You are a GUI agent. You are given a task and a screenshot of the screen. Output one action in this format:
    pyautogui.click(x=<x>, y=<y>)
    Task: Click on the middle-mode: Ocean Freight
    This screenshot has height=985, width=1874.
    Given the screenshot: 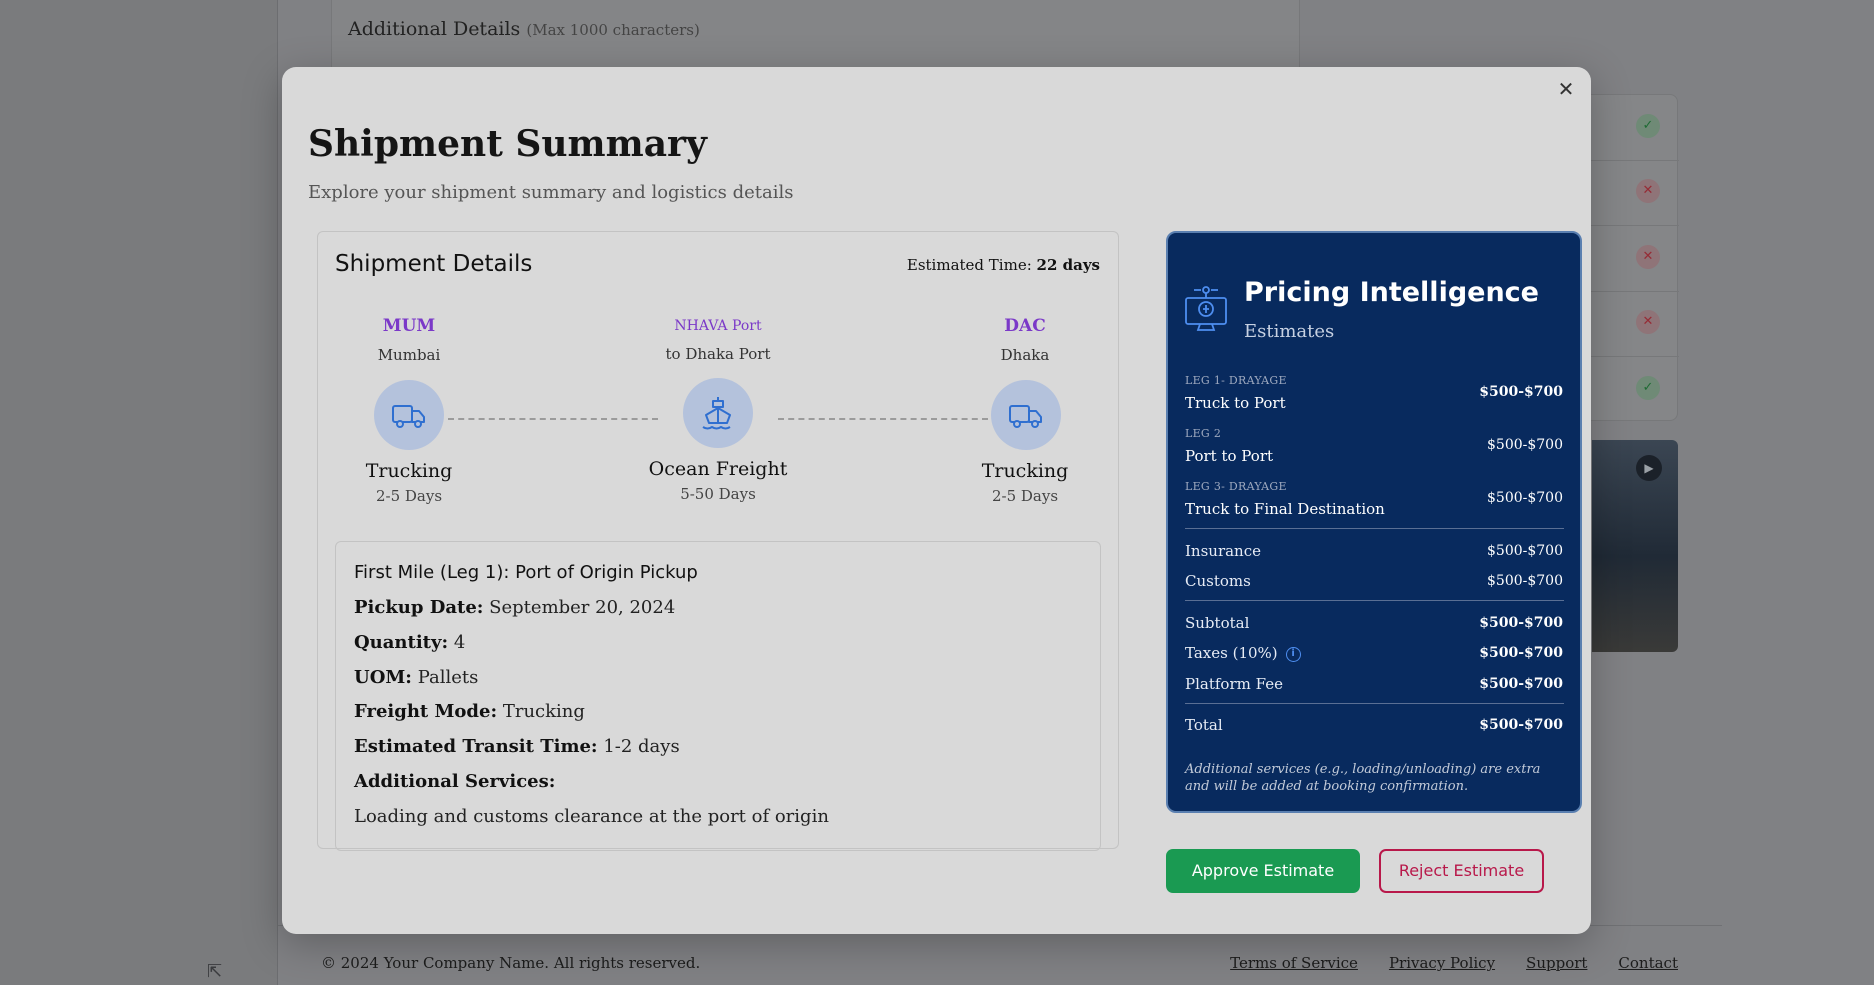 What is the action you would take?
    pyautogui.click(x=718, y=469)
    